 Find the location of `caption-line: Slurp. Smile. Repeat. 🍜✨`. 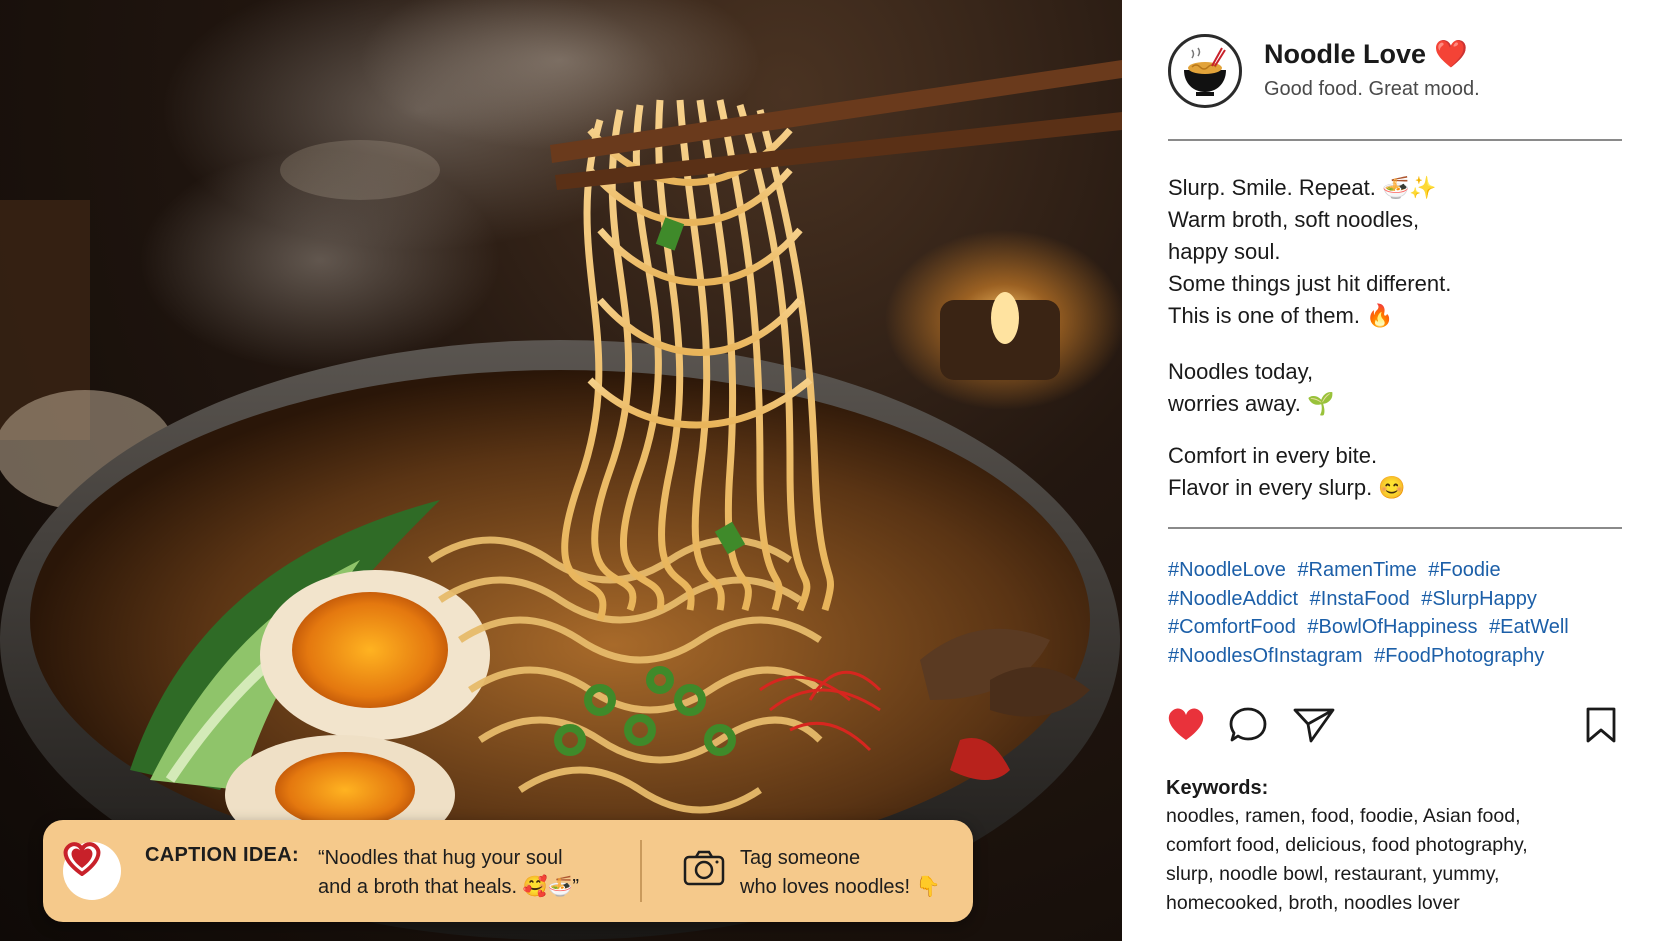

caption-line: Slurp. Smile. Repeat. 🍜✨ is located at coordinates (1302, 187).